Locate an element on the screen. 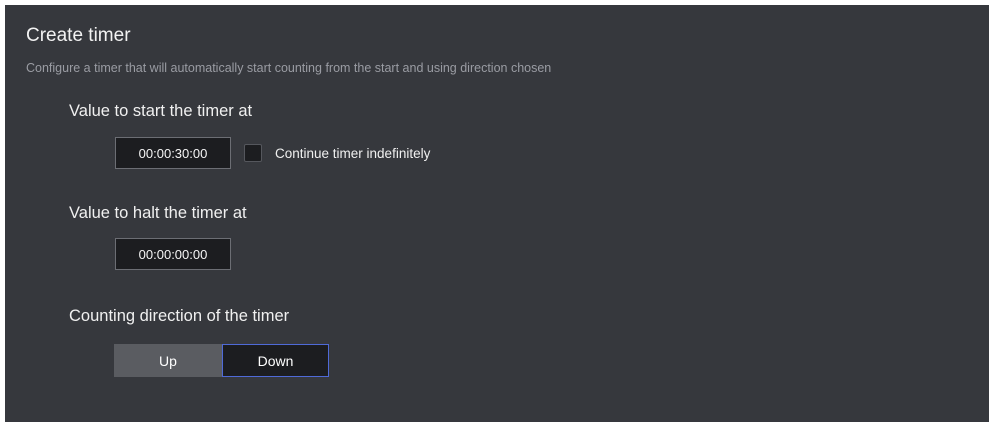  direction-toggle-group: Up Down is located at coordinates (221, 360).